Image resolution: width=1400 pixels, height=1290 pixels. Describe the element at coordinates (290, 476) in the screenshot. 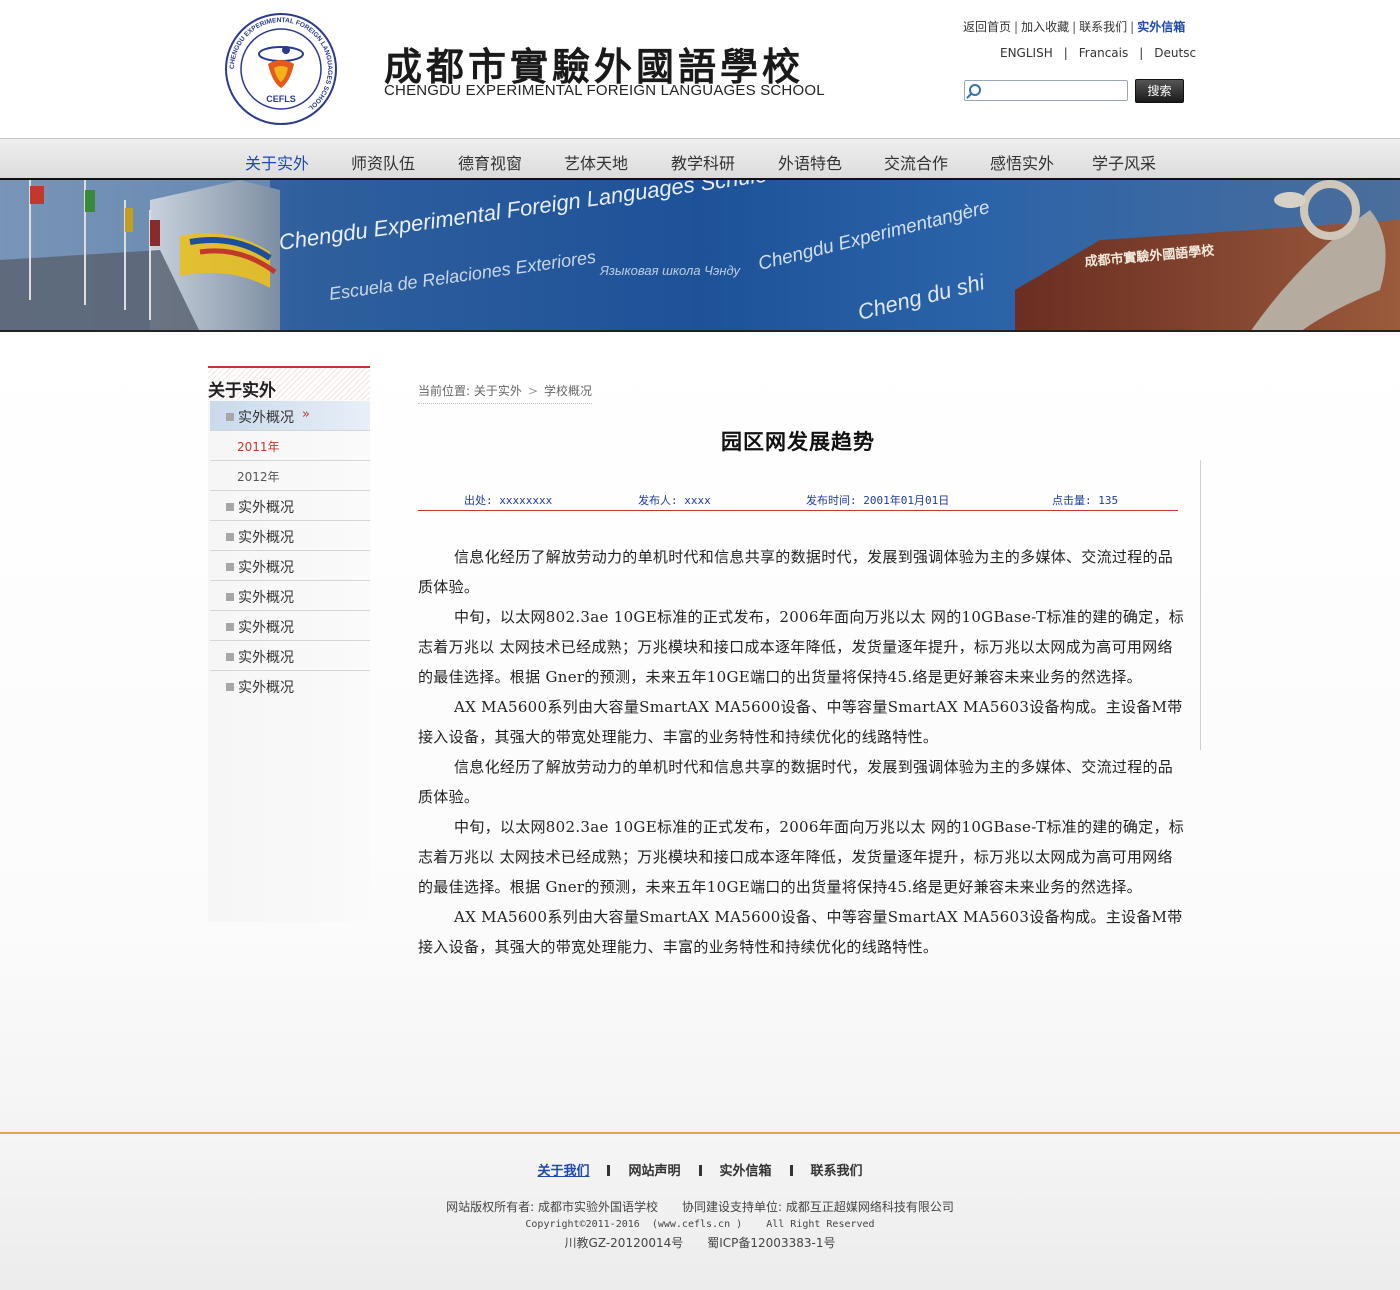

I see `sidebar-subitem-2012: 2012年` at that location.